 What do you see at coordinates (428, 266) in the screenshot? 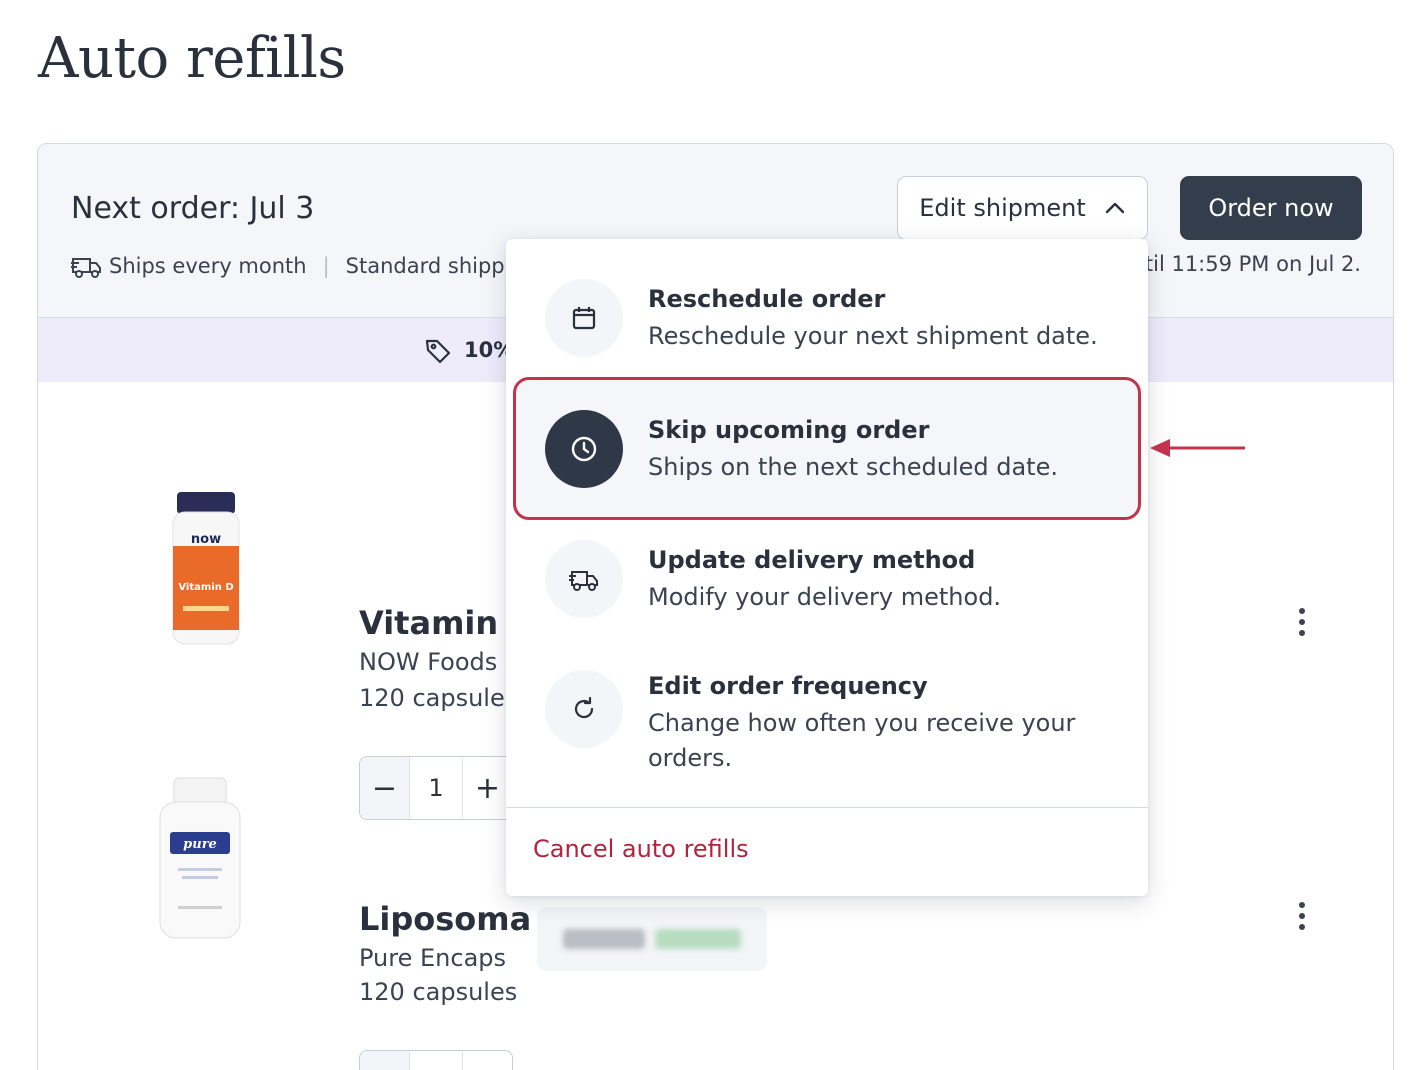
I see `shipping-method-text: Standard shippi` at bounding box center [428, 266].